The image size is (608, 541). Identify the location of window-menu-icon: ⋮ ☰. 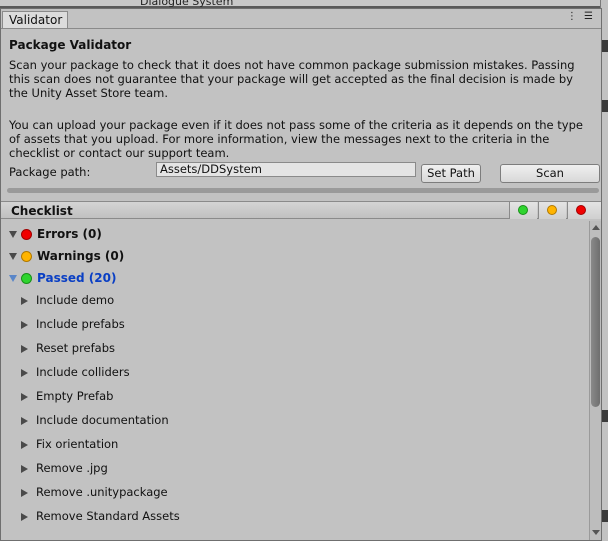
(581, 16).